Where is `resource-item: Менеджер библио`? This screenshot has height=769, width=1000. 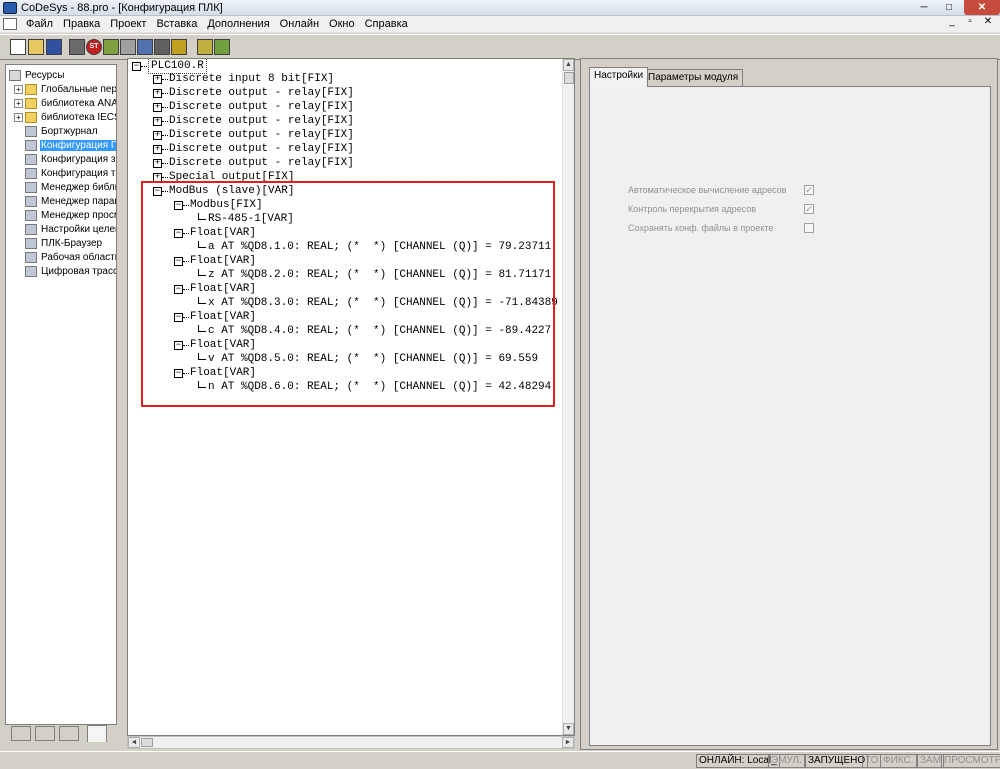
resource-item: Менеджер библио is located at coordinates (65, 187).